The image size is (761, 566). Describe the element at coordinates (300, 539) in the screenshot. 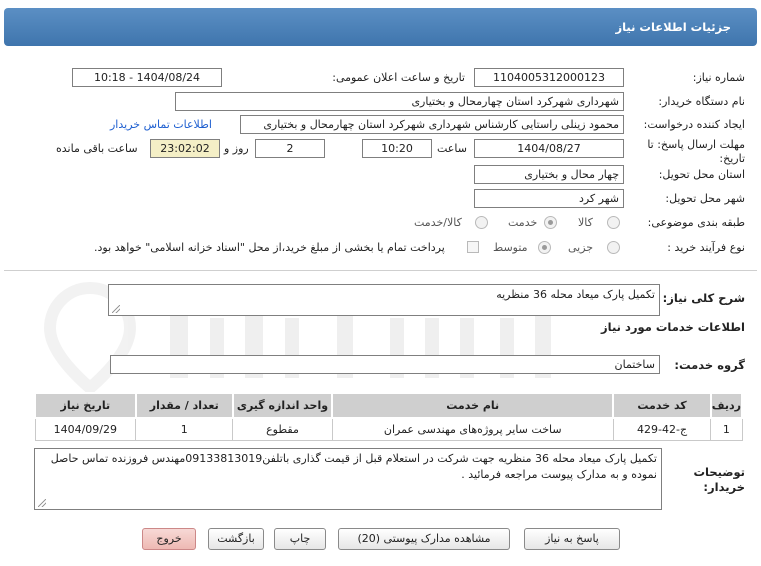

I see `print-button: چاپ` at that location.